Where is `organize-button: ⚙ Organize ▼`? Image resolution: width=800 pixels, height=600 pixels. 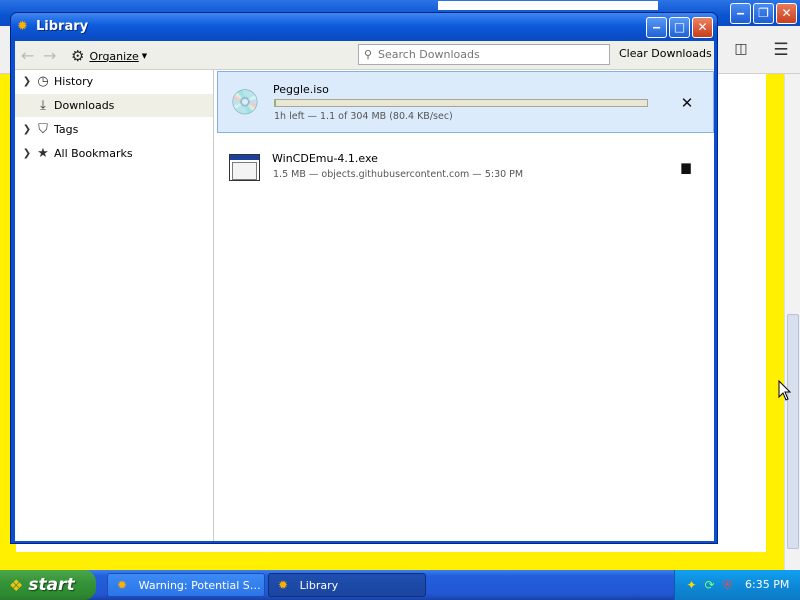
organize-button: ⚙ Organize ▼ is located at coordinates (109, 56).